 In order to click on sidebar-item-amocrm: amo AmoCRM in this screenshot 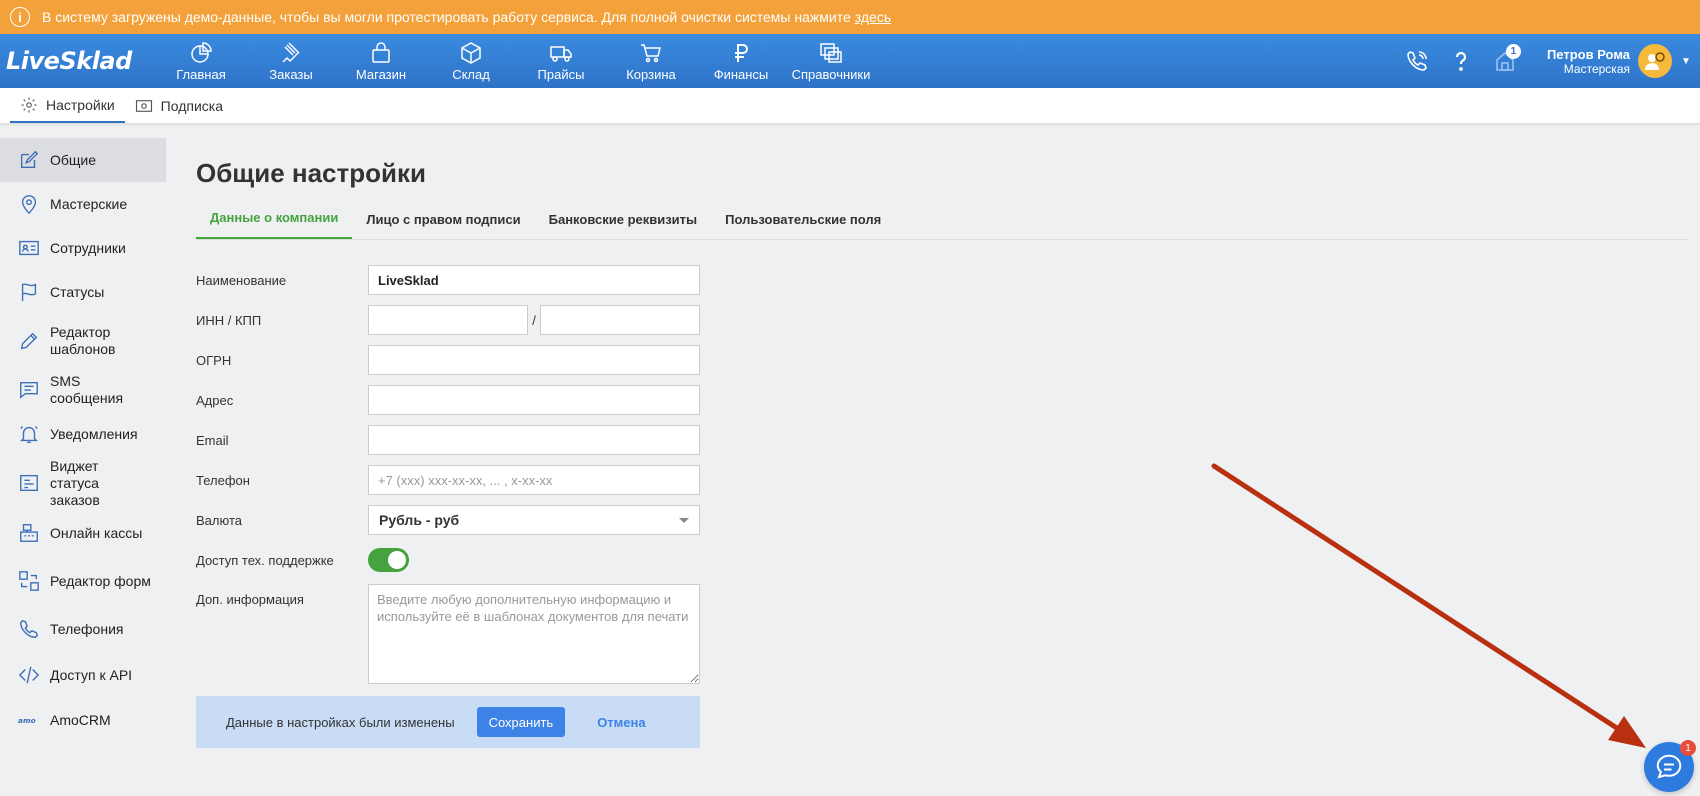, I will do `click(83, 720)`.